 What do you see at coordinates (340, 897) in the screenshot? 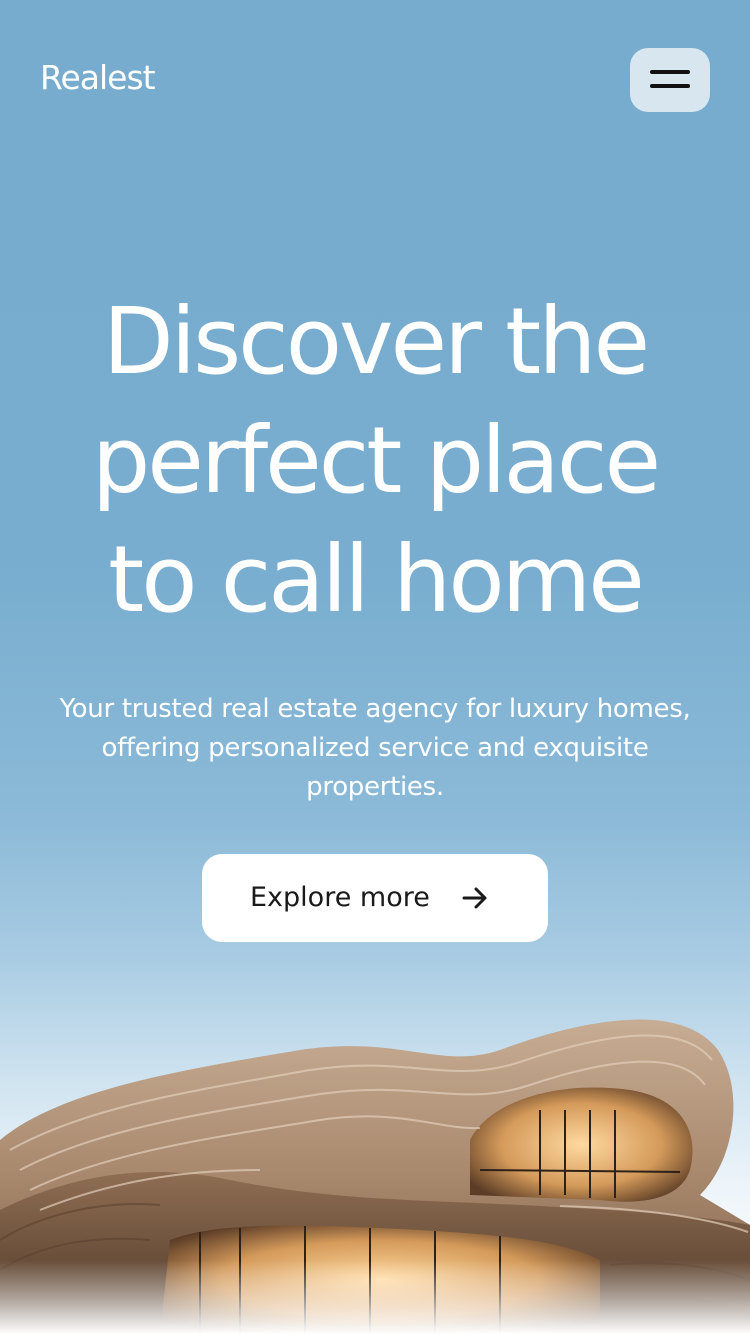
I see `explore-more-label: Explore more` at bounding box center [340, 897].